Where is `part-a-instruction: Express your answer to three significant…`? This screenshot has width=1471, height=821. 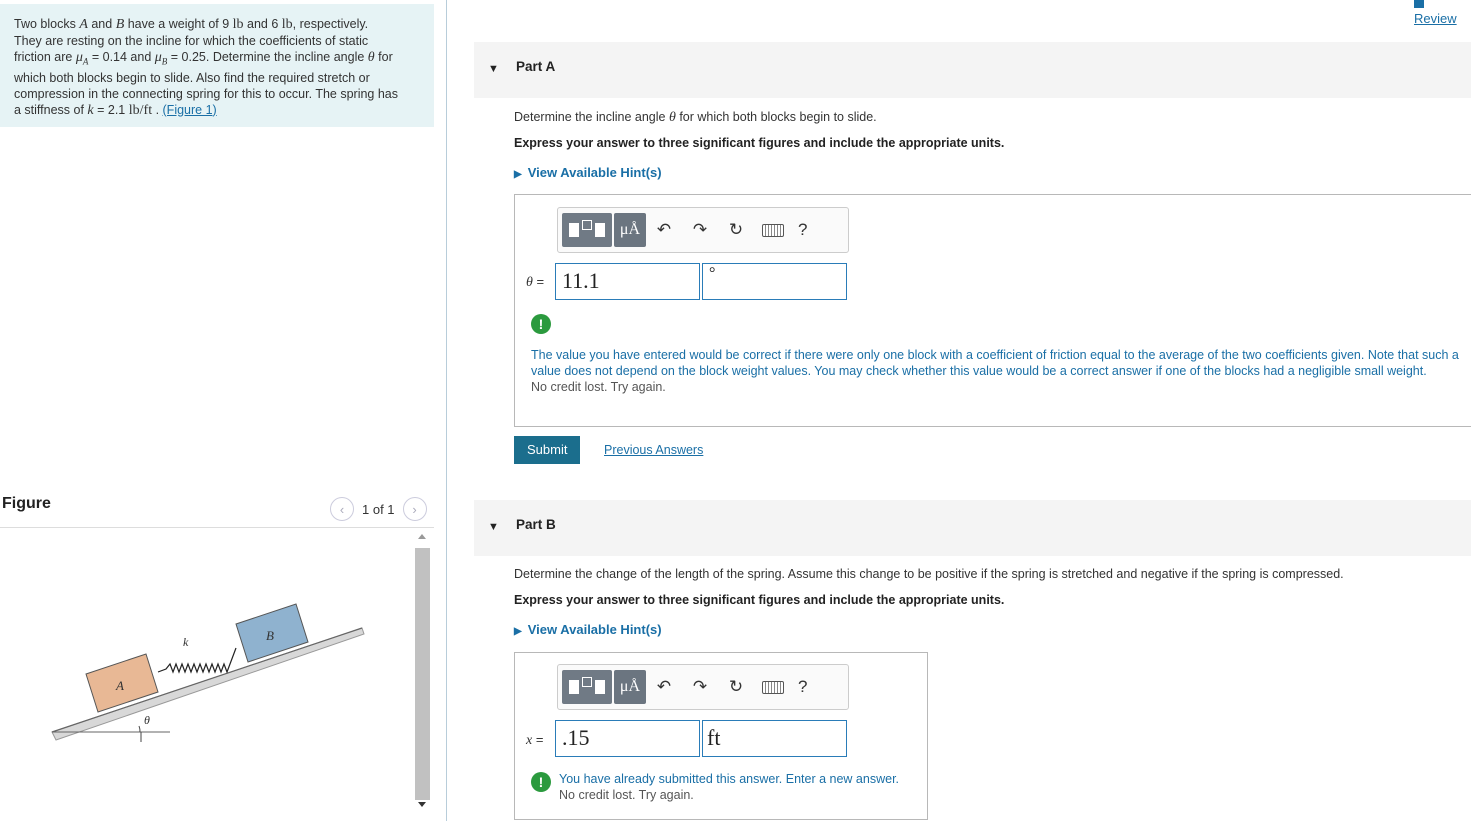
part-a-instruction: Express your answer to three significant… is located at coordinates (759, 143).